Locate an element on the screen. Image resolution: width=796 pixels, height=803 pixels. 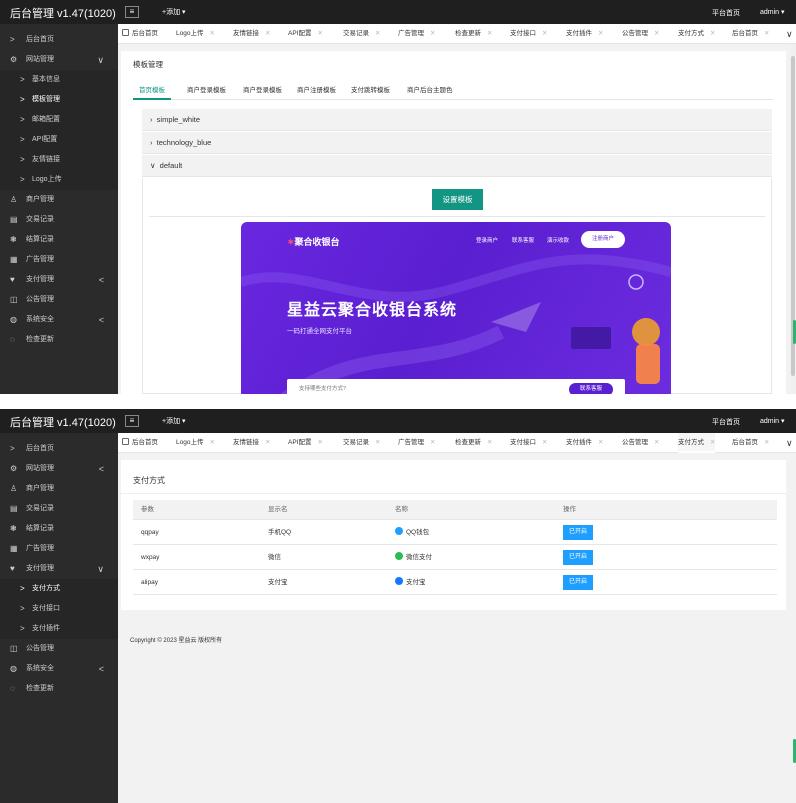
sidebar-item-8: > 支付接口 is located at coordinates (59, 609).